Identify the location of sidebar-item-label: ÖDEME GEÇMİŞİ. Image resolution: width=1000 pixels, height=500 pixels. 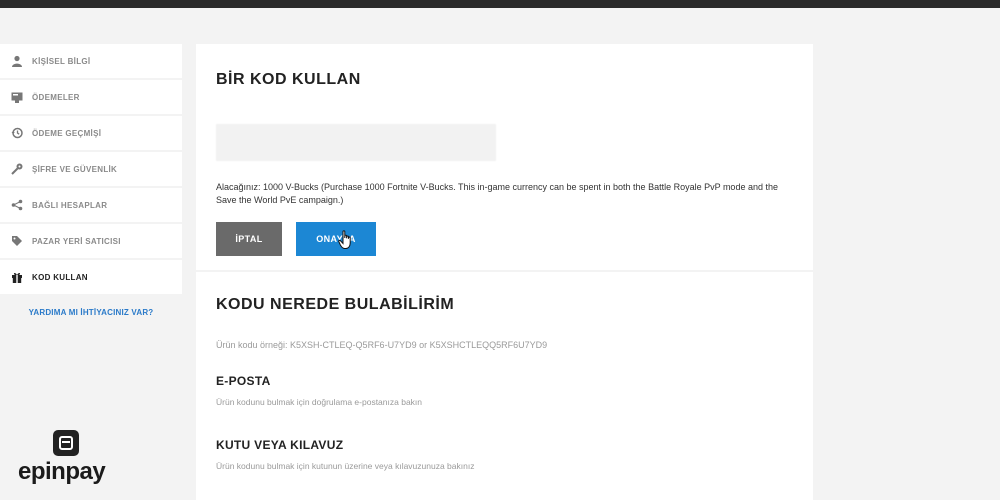
(67, 133).